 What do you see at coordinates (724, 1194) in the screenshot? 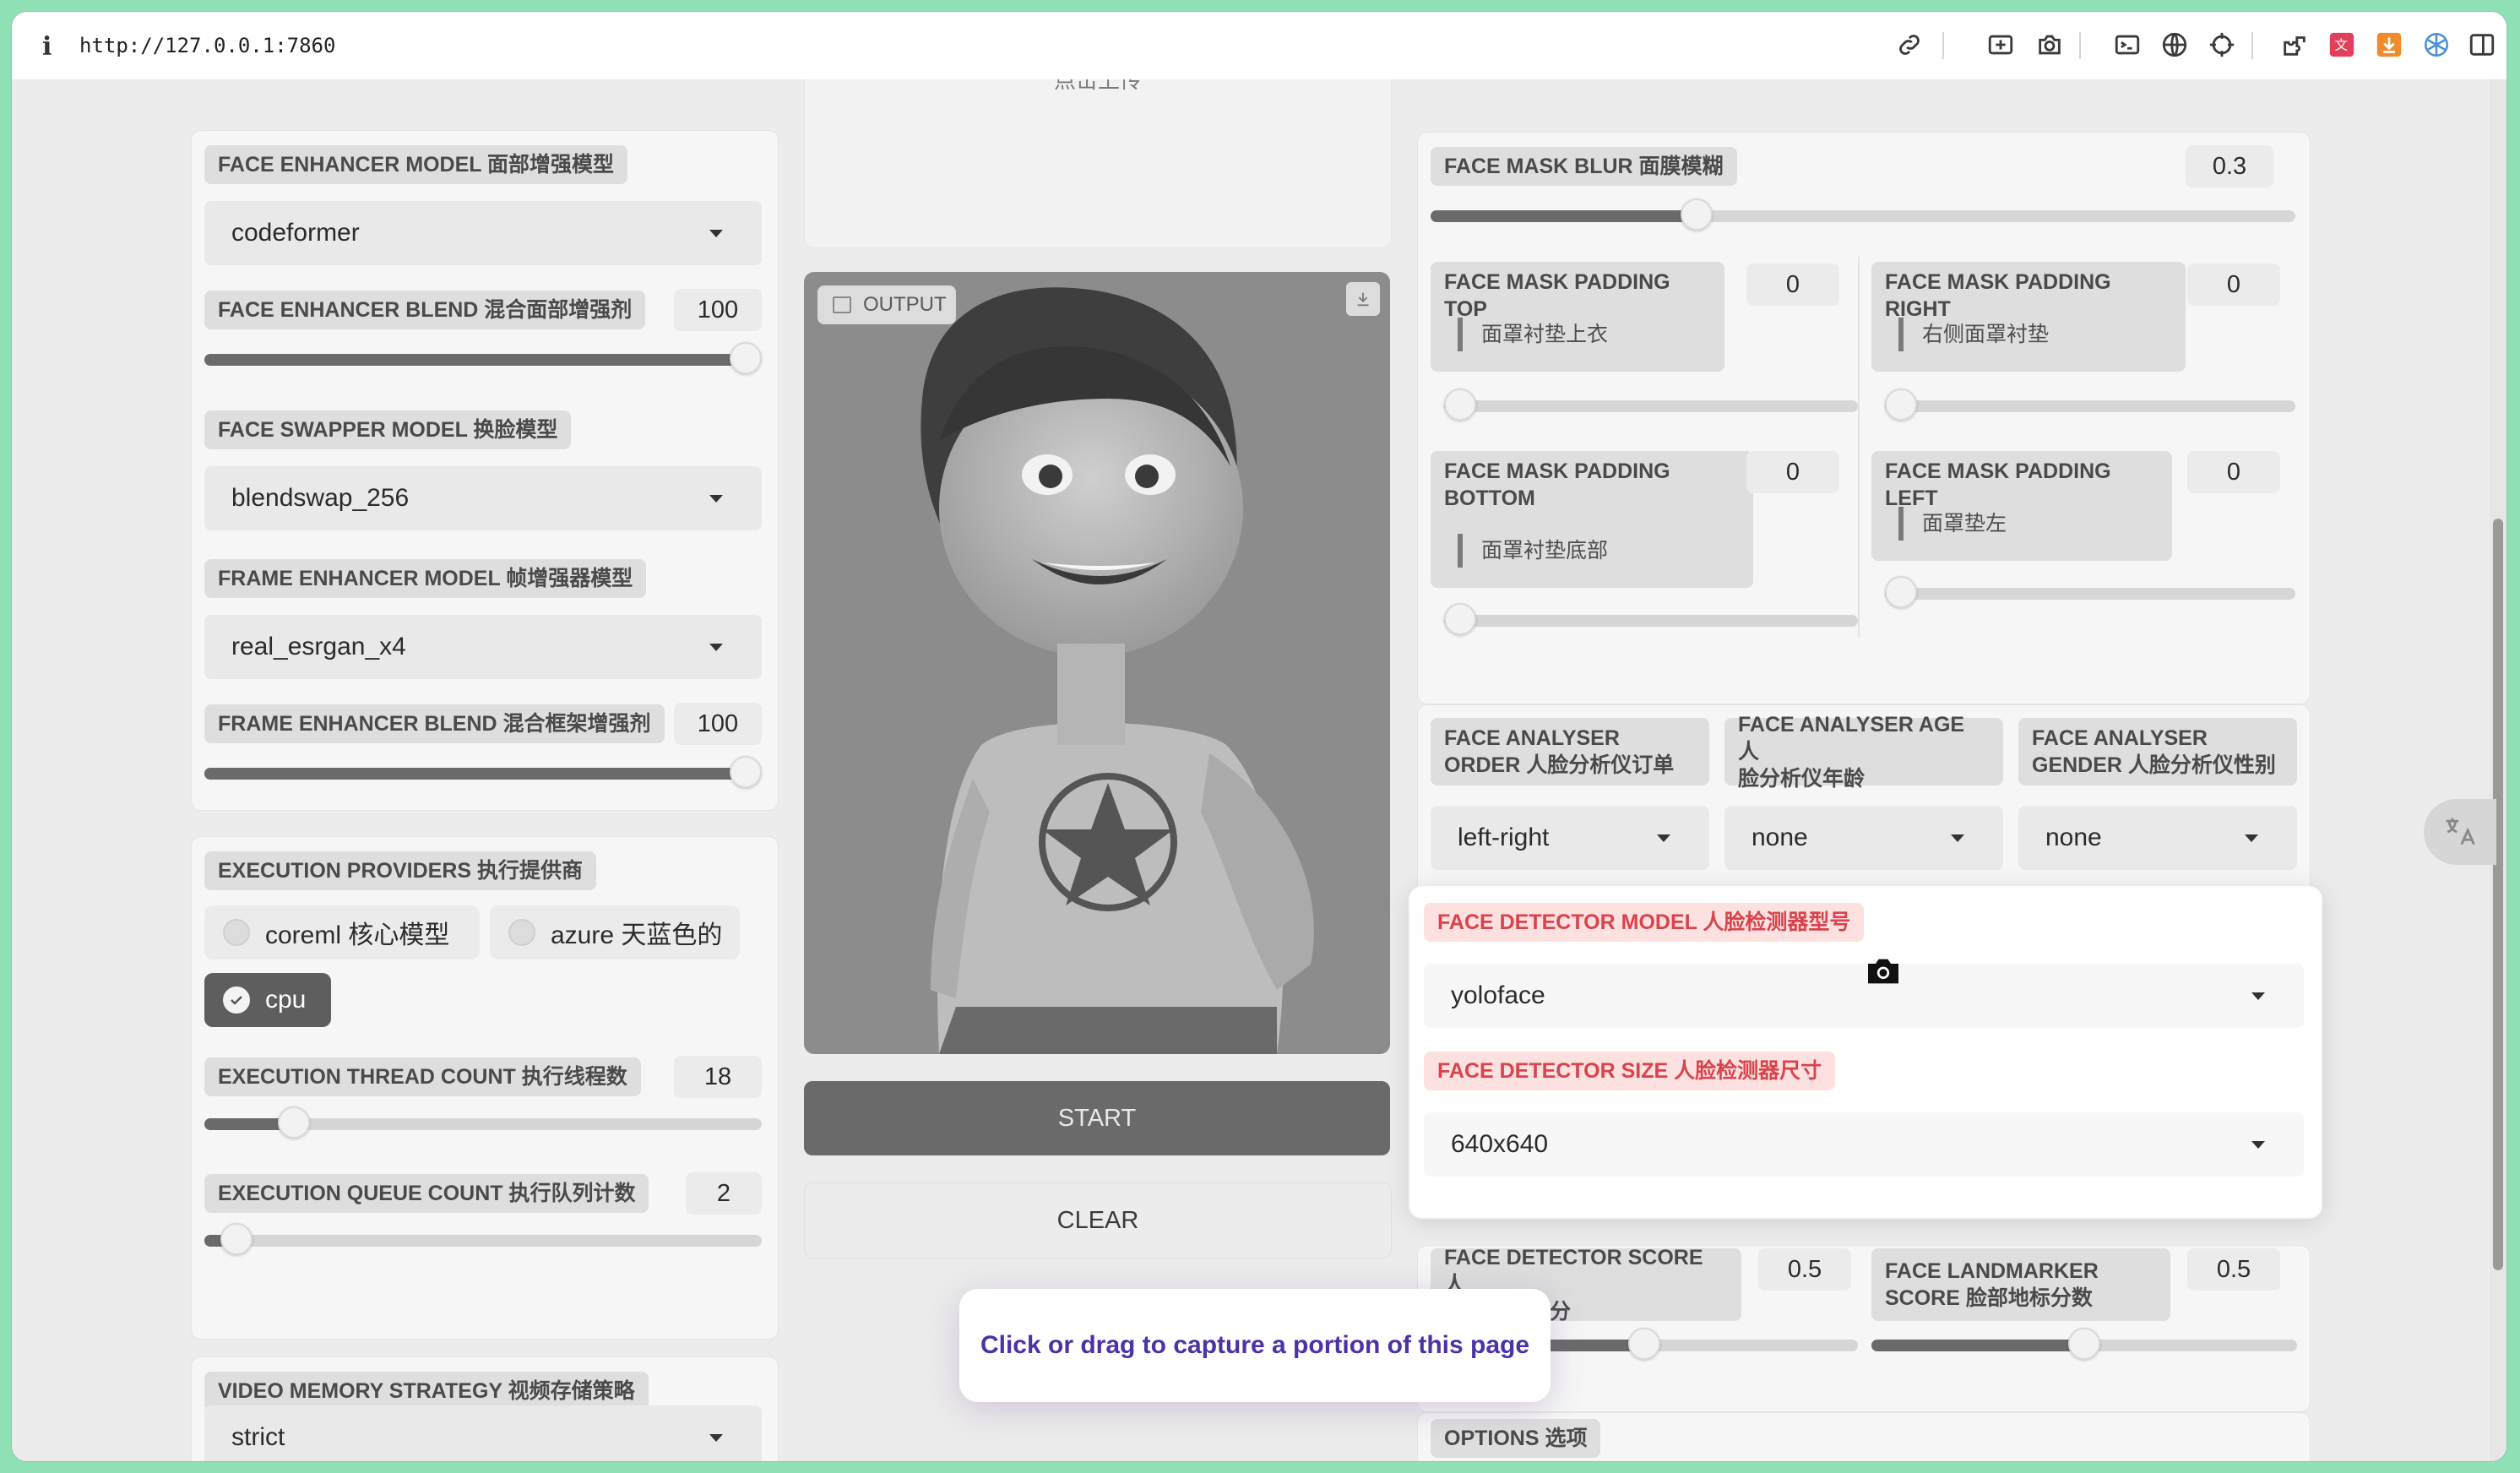
I see `execution-queue-count-input: 2` at bounding box center [724, 1194].